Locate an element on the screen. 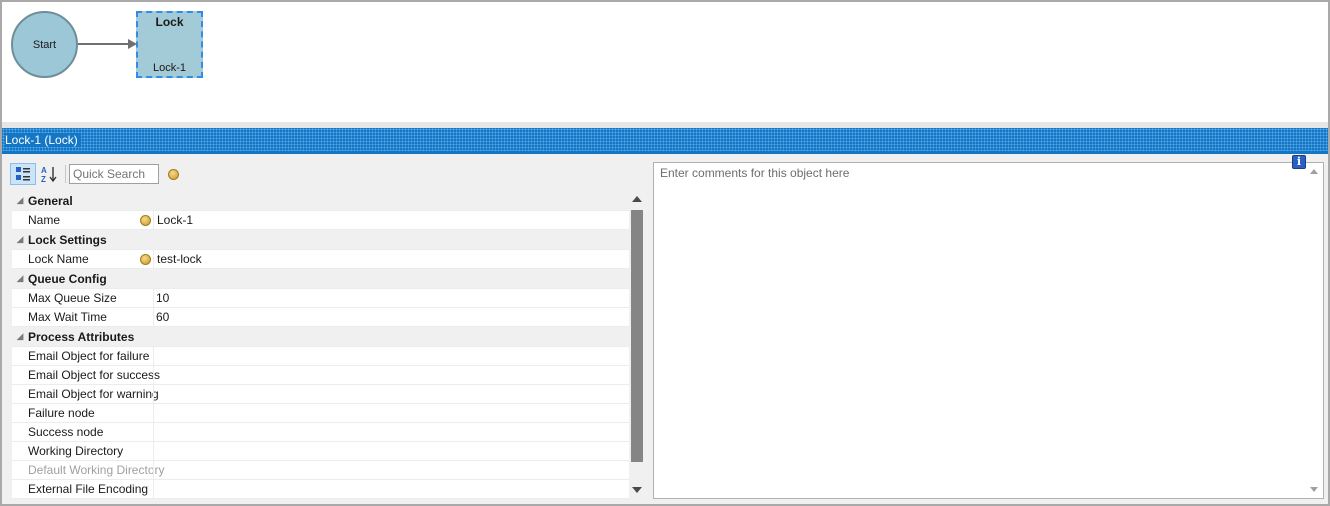 The height and width of the screenshot is (506, 1330). alphabetical-view-button: A Z is located at coordinates (49, 174).